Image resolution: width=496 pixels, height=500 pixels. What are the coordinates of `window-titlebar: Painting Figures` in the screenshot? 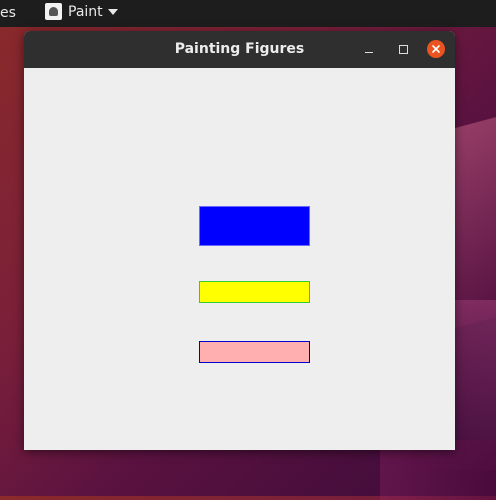 It's located at (239, 49).